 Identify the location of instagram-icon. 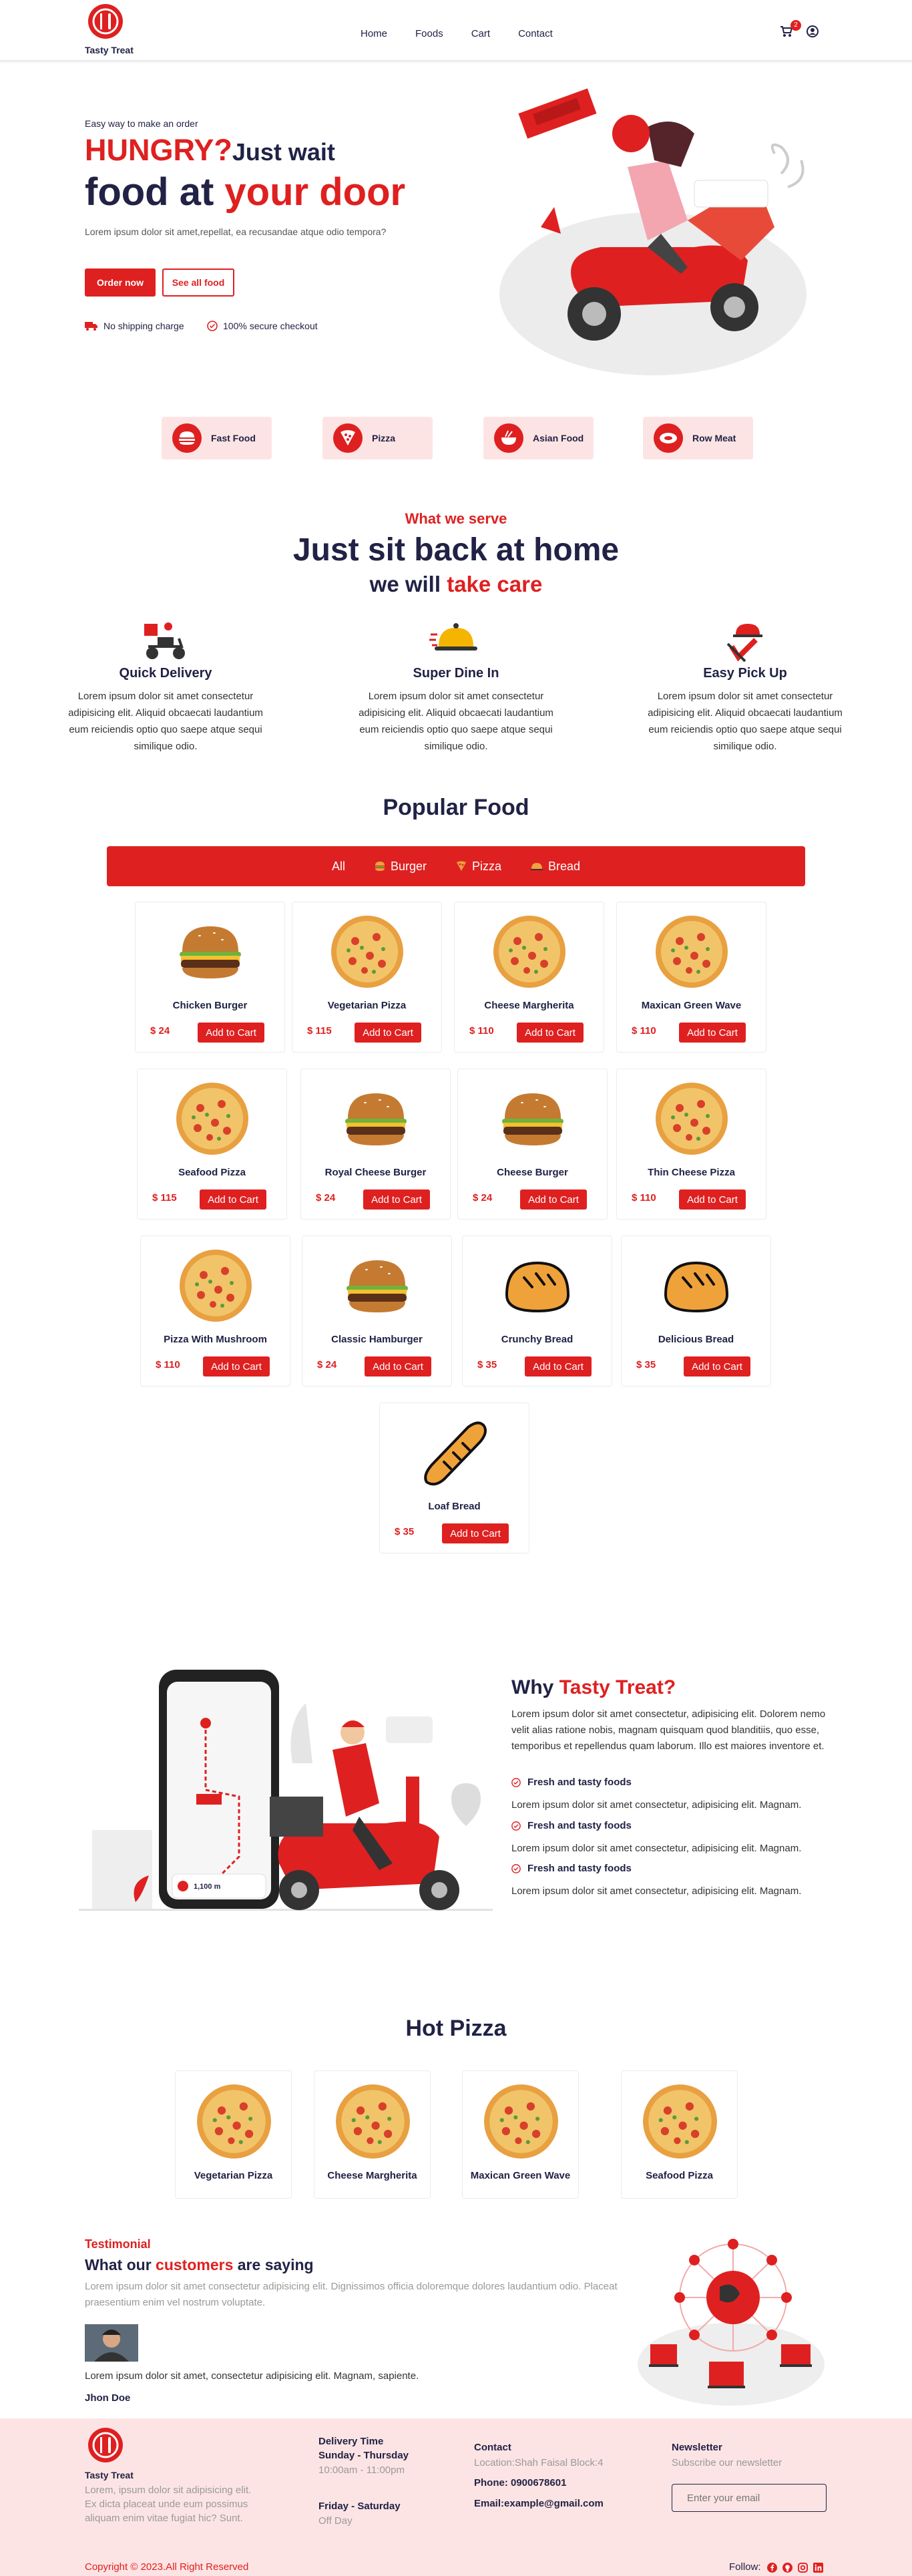
(803, 2568).